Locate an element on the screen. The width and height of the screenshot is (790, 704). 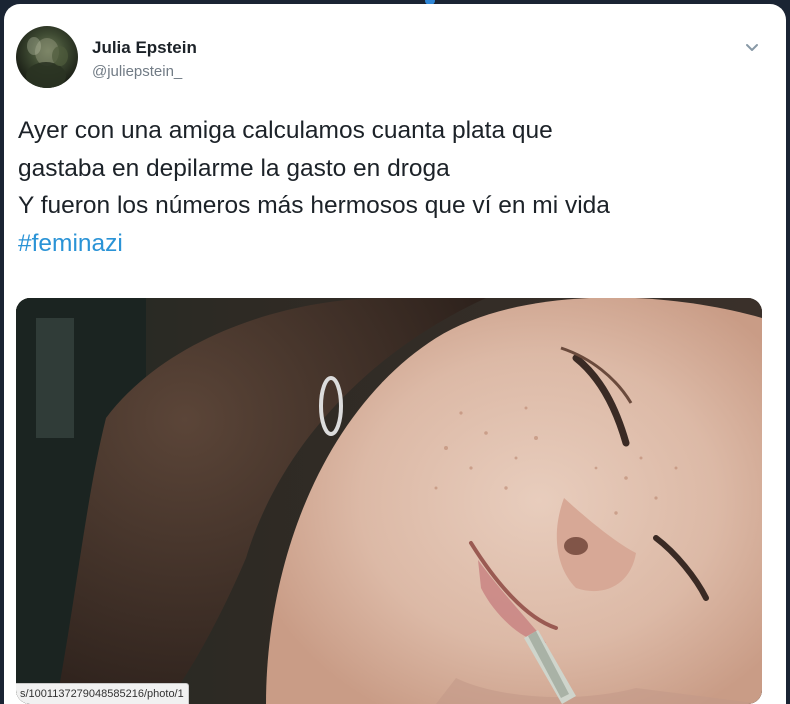
avatar-image is located at coordinates (47, 62).